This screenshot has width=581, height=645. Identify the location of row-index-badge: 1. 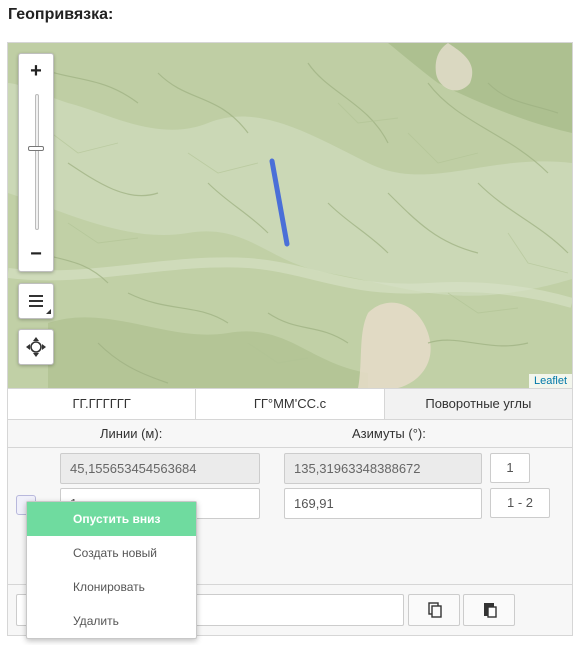
(510, 468).